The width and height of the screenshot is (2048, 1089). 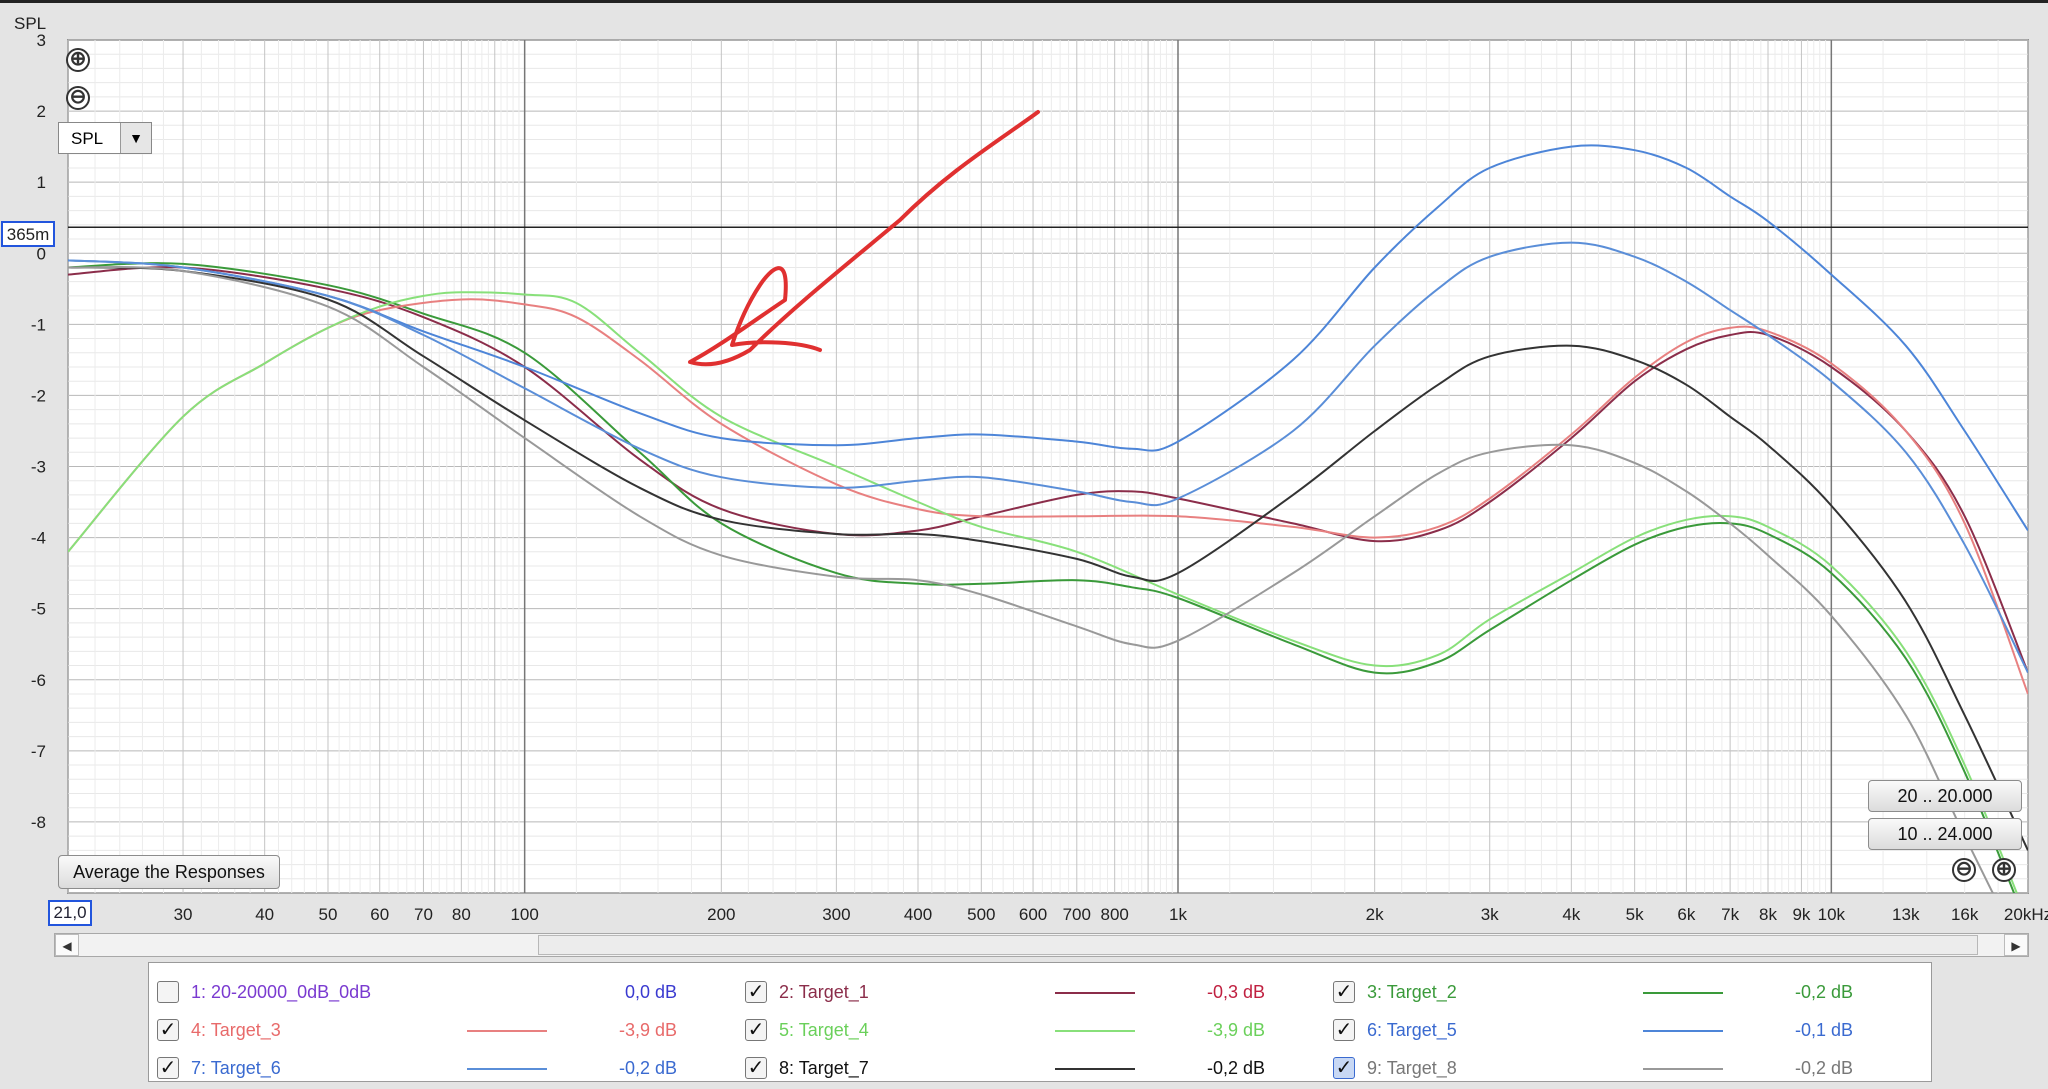 What do you see at coordinates (650, 992) in the screenshot?
I see `legend-value: 0,0 dB` at bounding box center [650, 992].